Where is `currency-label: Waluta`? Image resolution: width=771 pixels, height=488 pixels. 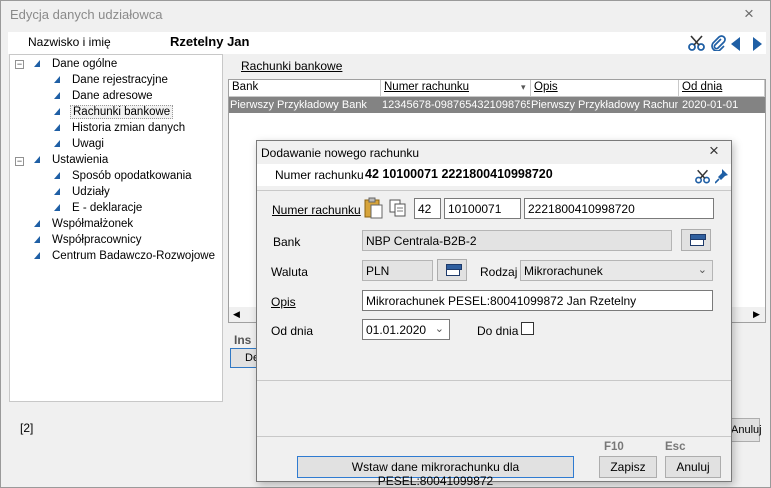 currency-label: Waluta is located at coordinates (289, 272).